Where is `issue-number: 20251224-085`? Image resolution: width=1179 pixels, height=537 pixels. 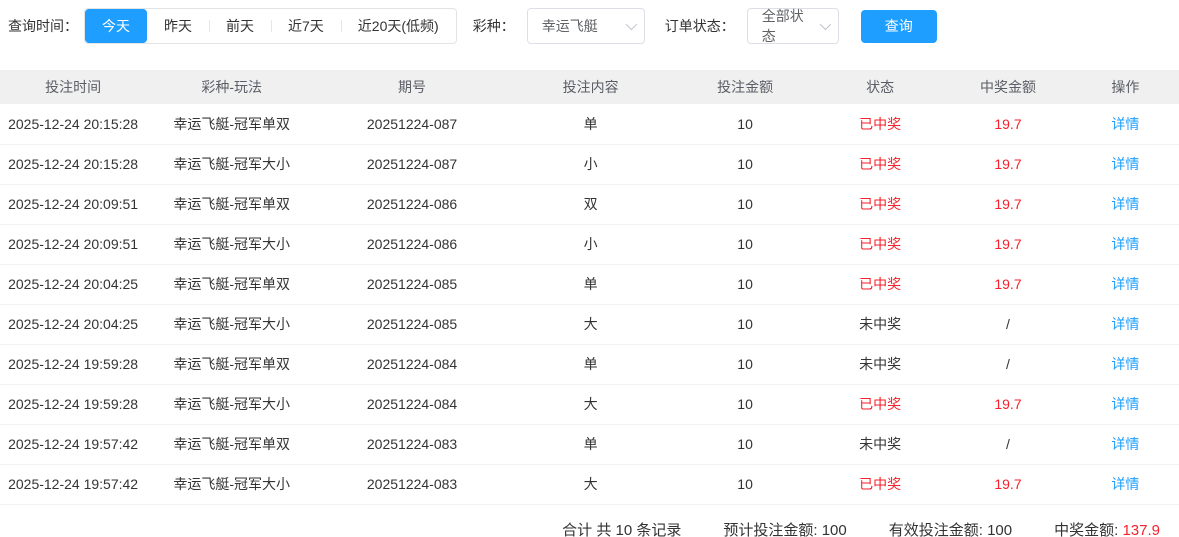
issue-number: 20251224-085 is located at coordinates (412, 324).